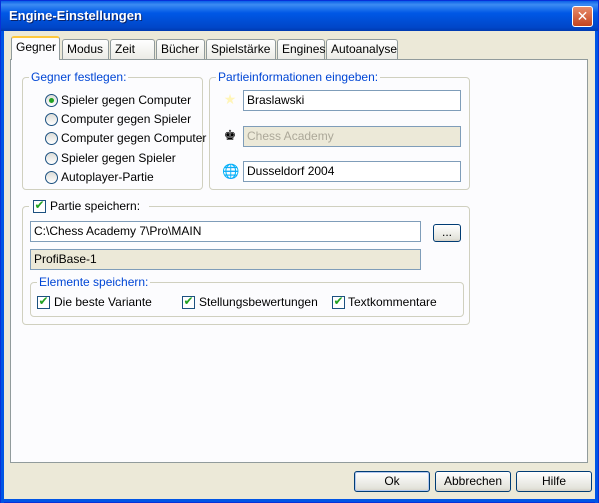  I want to click on radio-label: Computer gegen Spieler, so click(126, 119).